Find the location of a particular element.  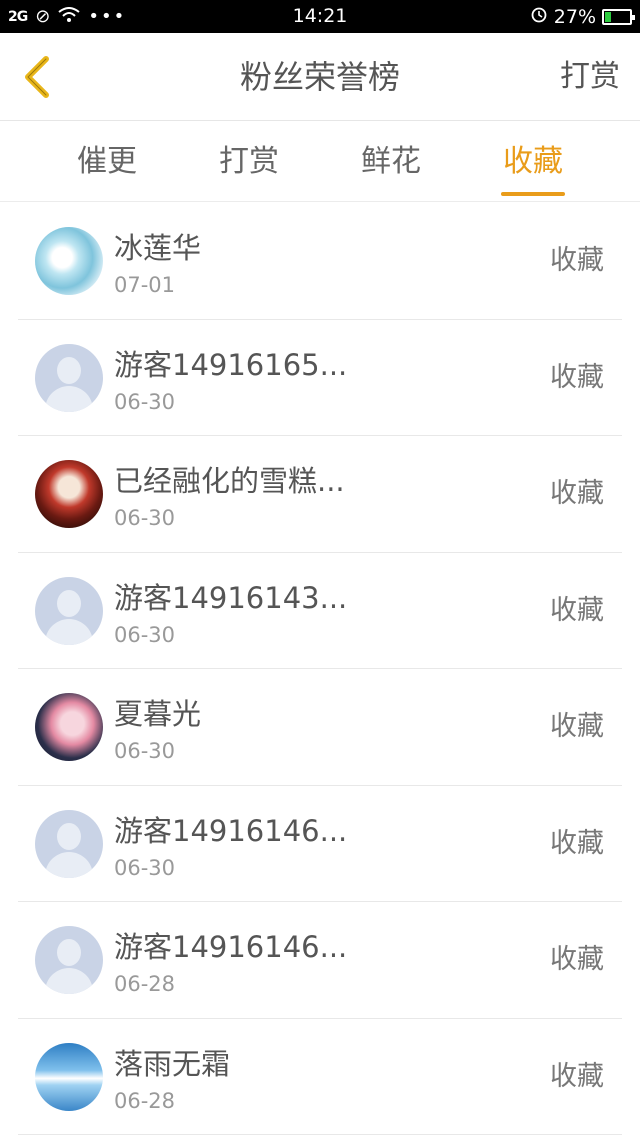

tab-label: 收藏 is located at coordinates (533, 161).